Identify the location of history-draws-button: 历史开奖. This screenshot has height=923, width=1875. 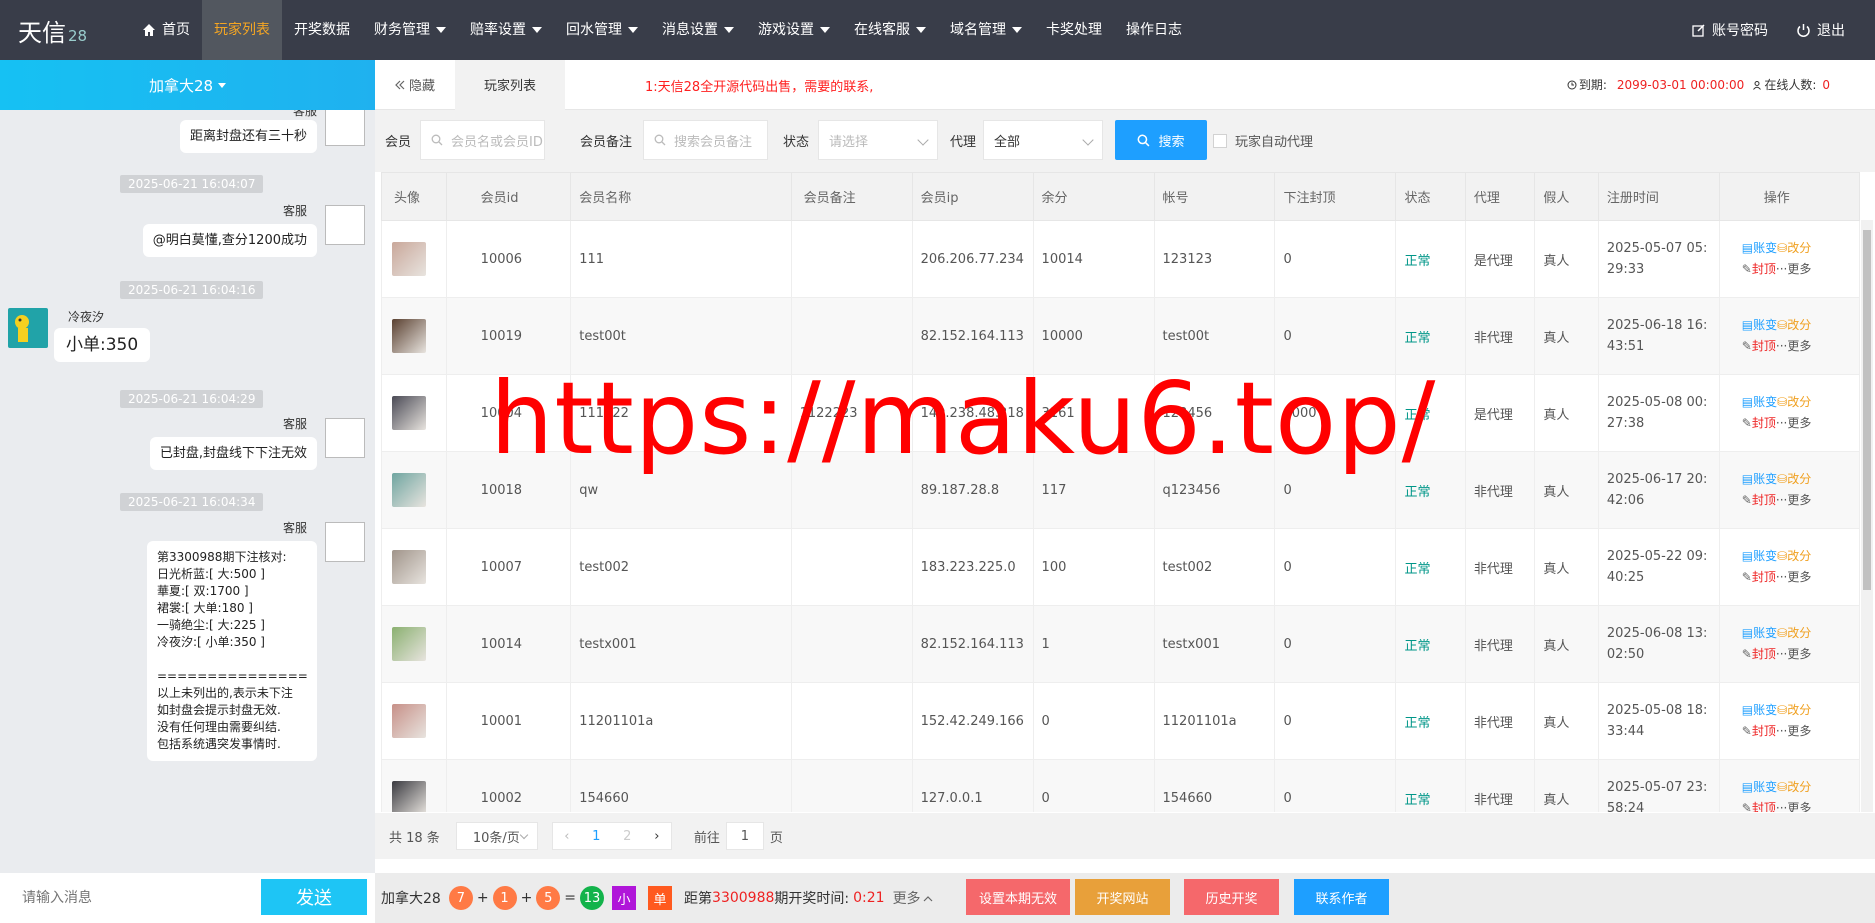
(1231, 897).